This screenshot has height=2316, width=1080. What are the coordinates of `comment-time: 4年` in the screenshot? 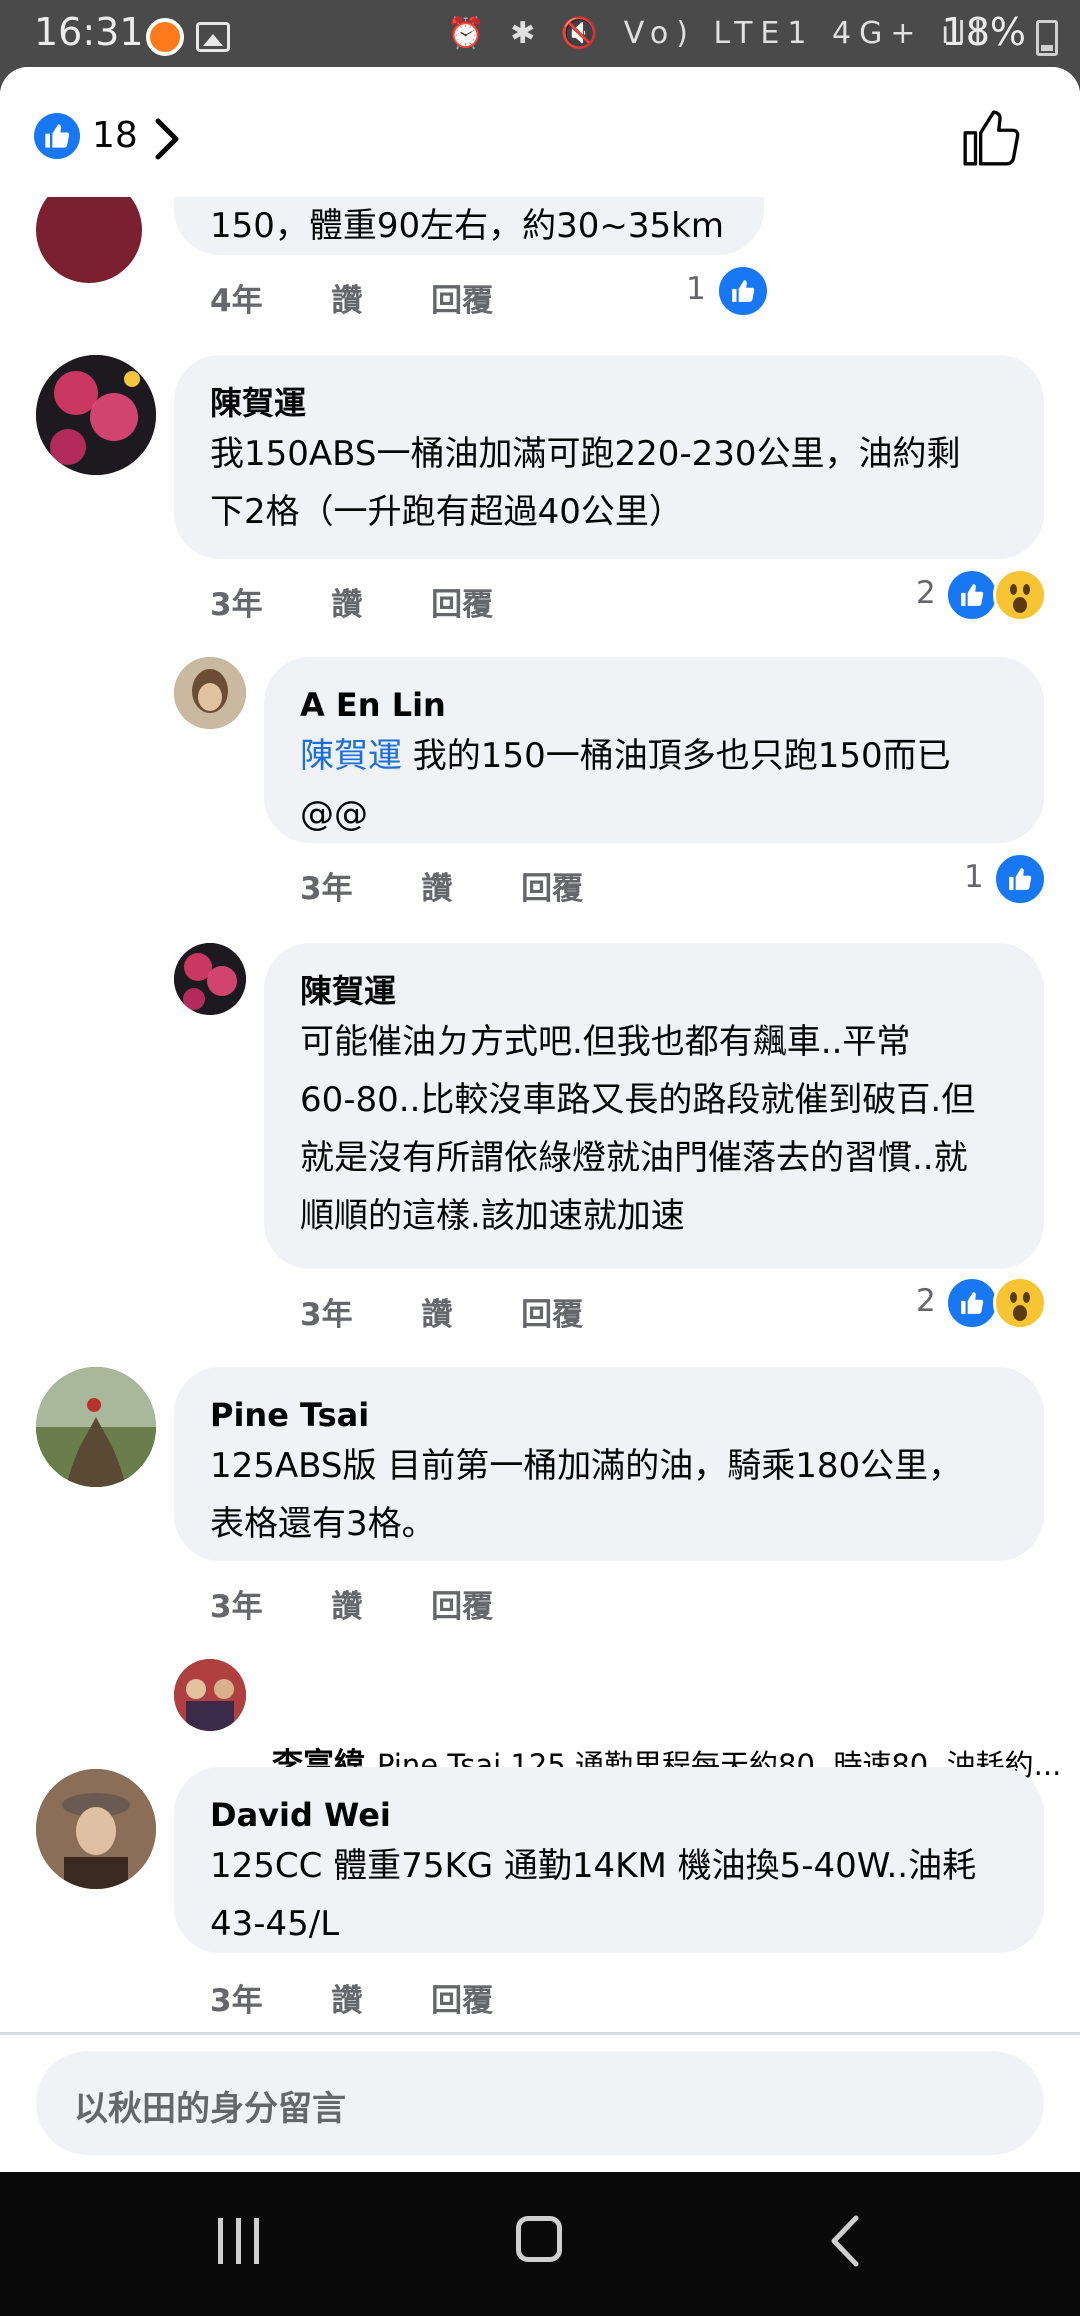 It's located at (236, 297).